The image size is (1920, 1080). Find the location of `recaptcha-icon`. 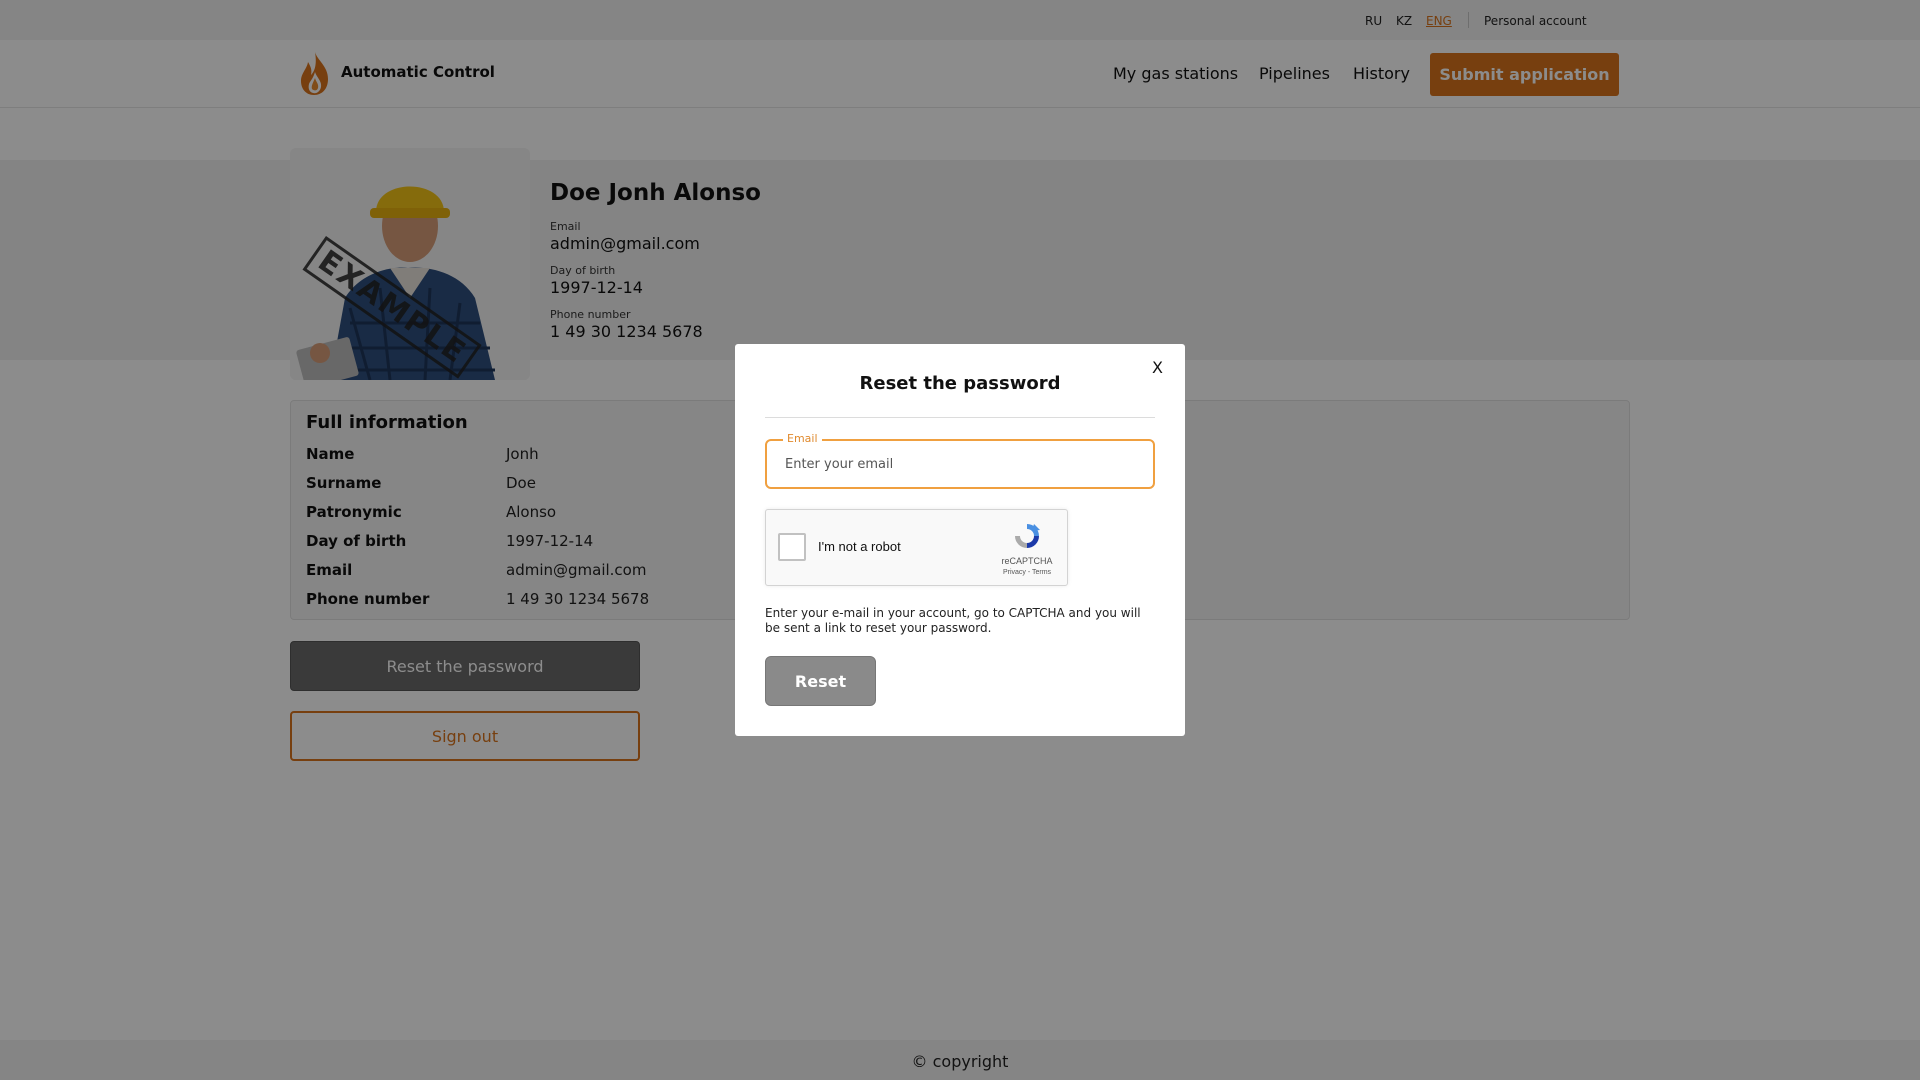

recaptcha-icon is located at coordinates (1027, 536).